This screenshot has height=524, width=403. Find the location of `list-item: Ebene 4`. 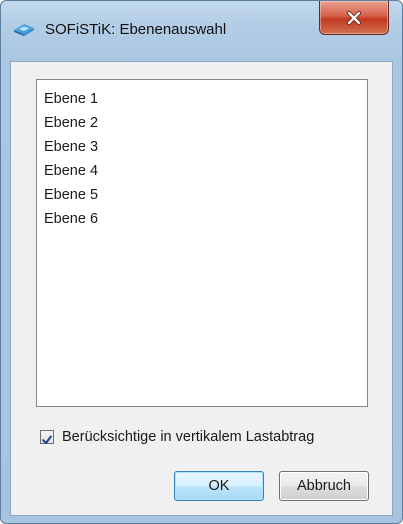

list-item: Ebene 4 is located at coordinates (205, 171).